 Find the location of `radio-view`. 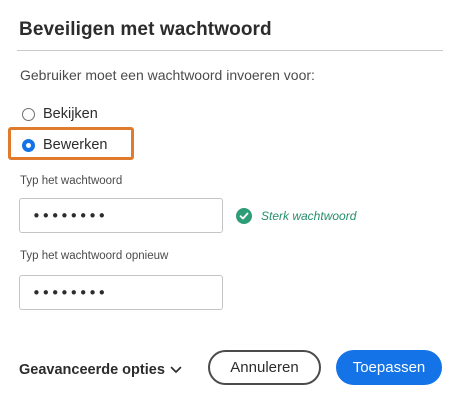

radio-view is located at coordinates (28, 114).